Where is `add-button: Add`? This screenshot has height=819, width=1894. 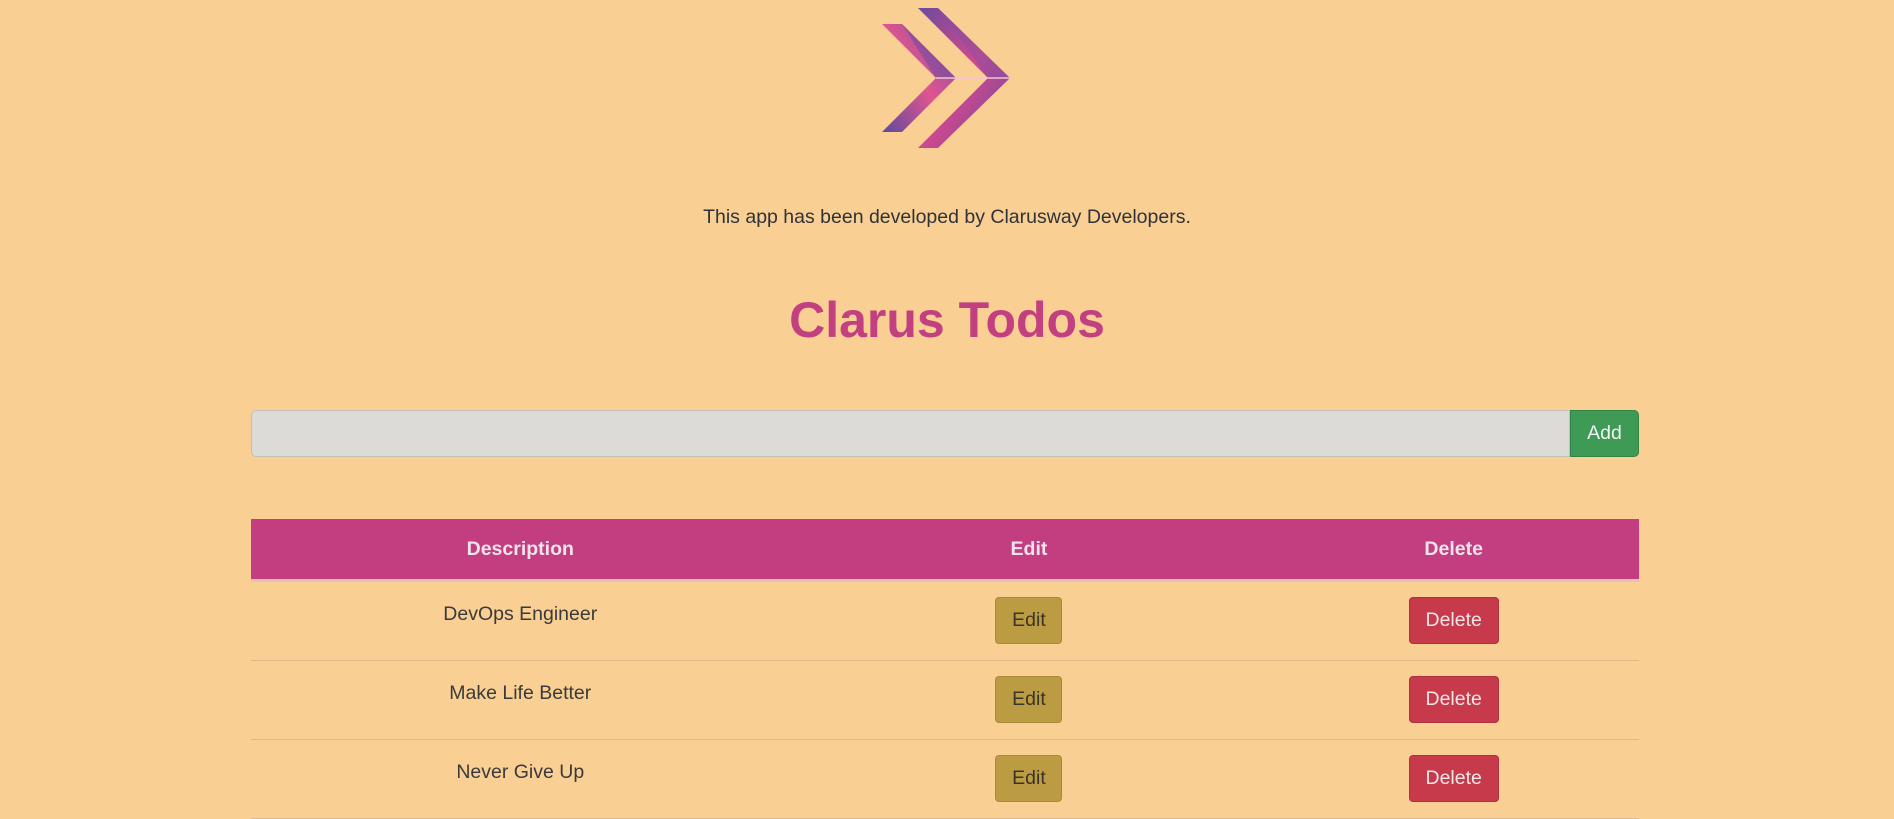 add-button: Add is located at coordinates (1604, 433).